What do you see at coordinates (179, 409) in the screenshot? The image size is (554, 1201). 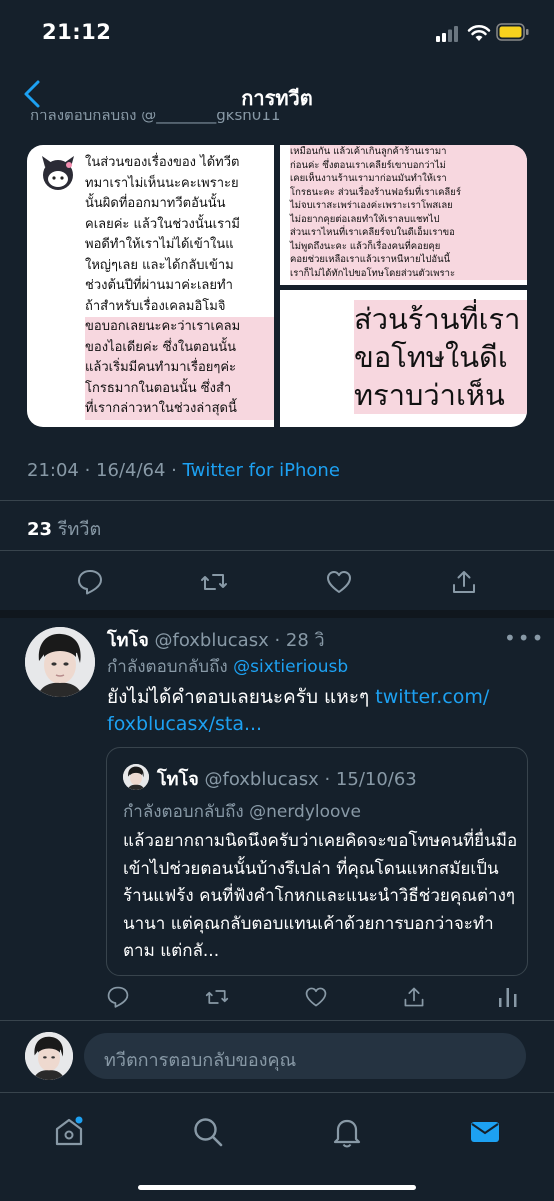 I see `media-text-line: ที่เรากล่าวหาในช่วงล่าสุดนี้` at bounding box center [179, 409].